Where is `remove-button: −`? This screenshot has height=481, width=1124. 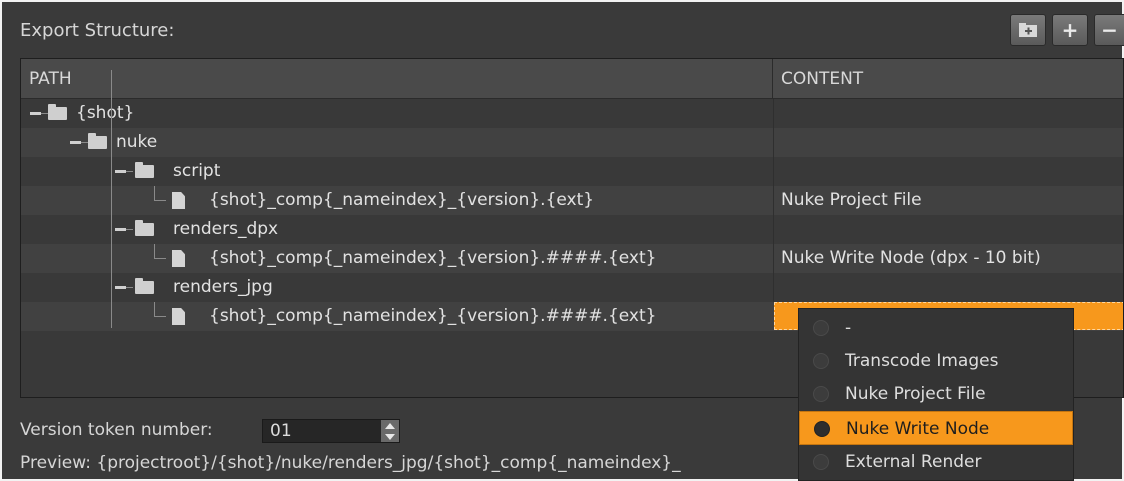
remove-button: − is located at coordinates (1109, 30).